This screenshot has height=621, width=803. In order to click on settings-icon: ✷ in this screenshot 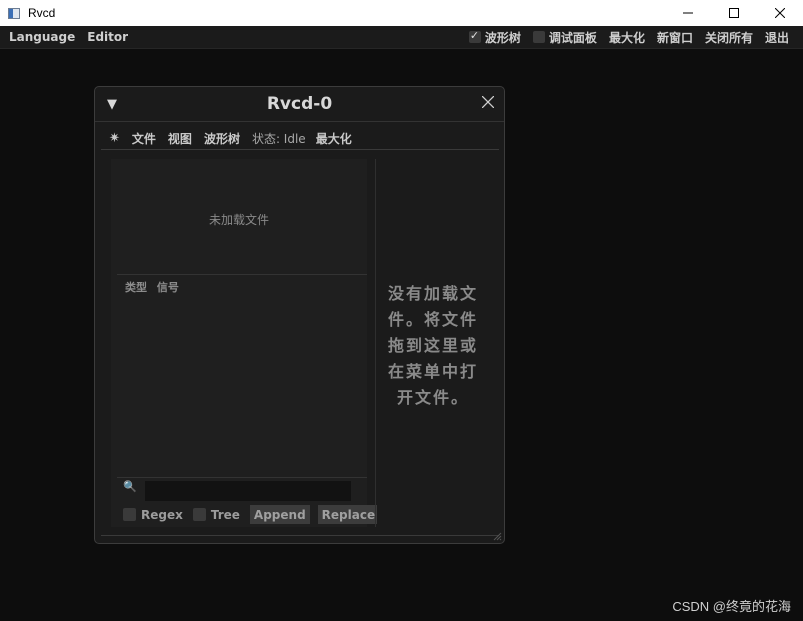, I will do `click(114, 138)`.